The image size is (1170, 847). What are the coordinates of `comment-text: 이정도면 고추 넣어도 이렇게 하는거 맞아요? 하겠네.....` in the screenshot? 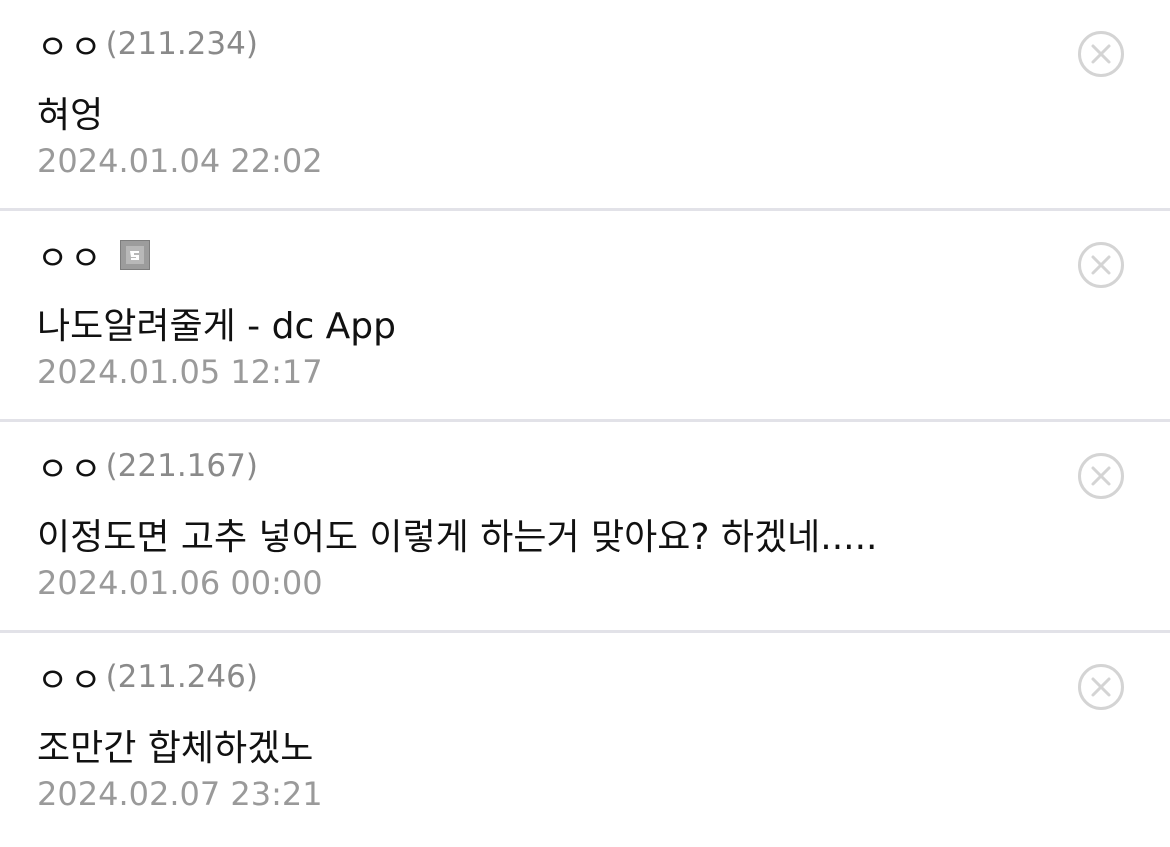 It's located at (457, 537).